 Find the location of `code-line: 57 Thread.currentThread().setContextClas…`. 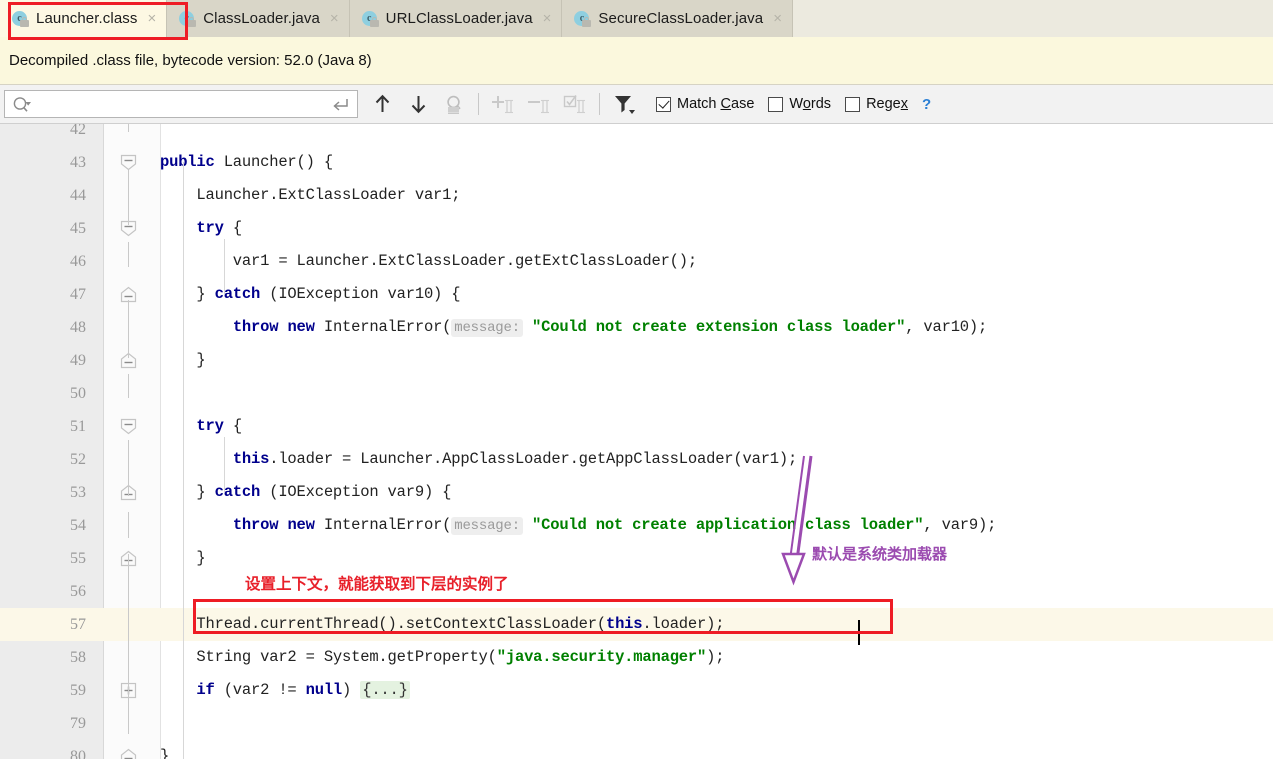

code-line: 57 Thread.currentThread().setContextClas… is located at coordinates (636, 624).